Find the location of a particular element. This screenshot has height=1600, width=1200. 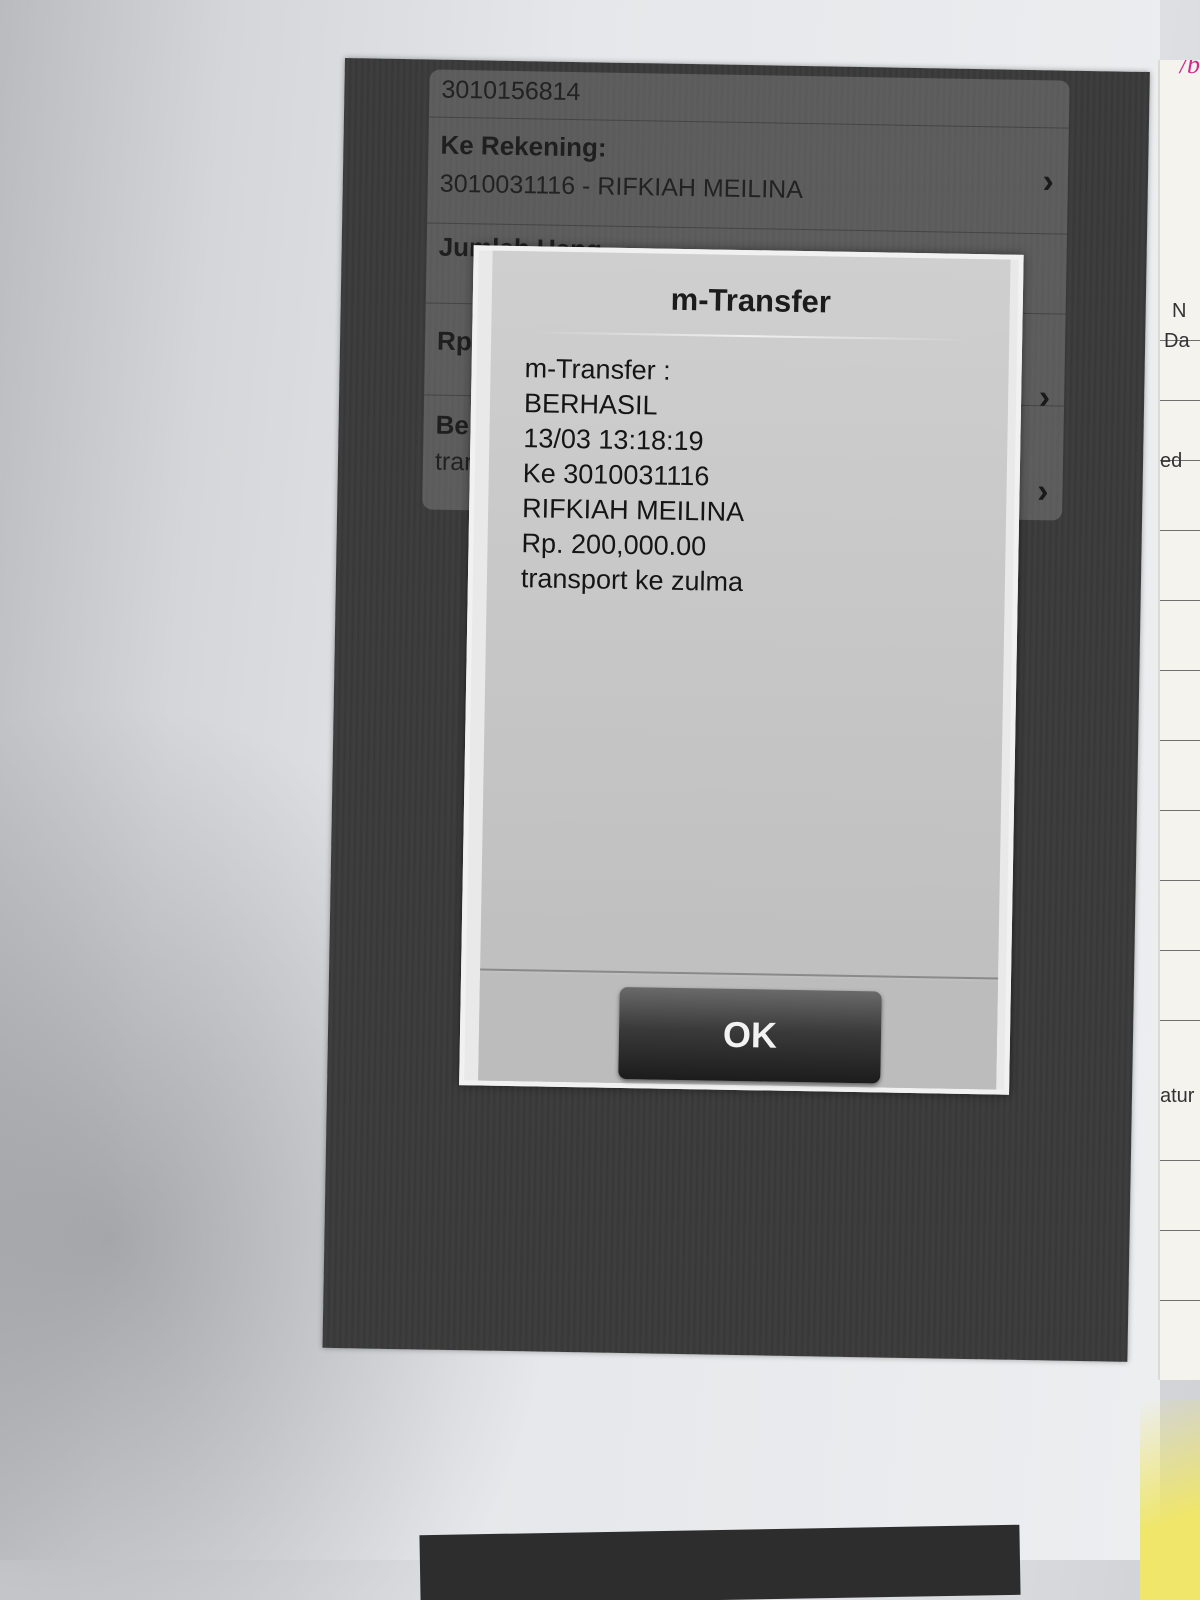

dialog-footer: OK is located at coordinates (738, 1031).